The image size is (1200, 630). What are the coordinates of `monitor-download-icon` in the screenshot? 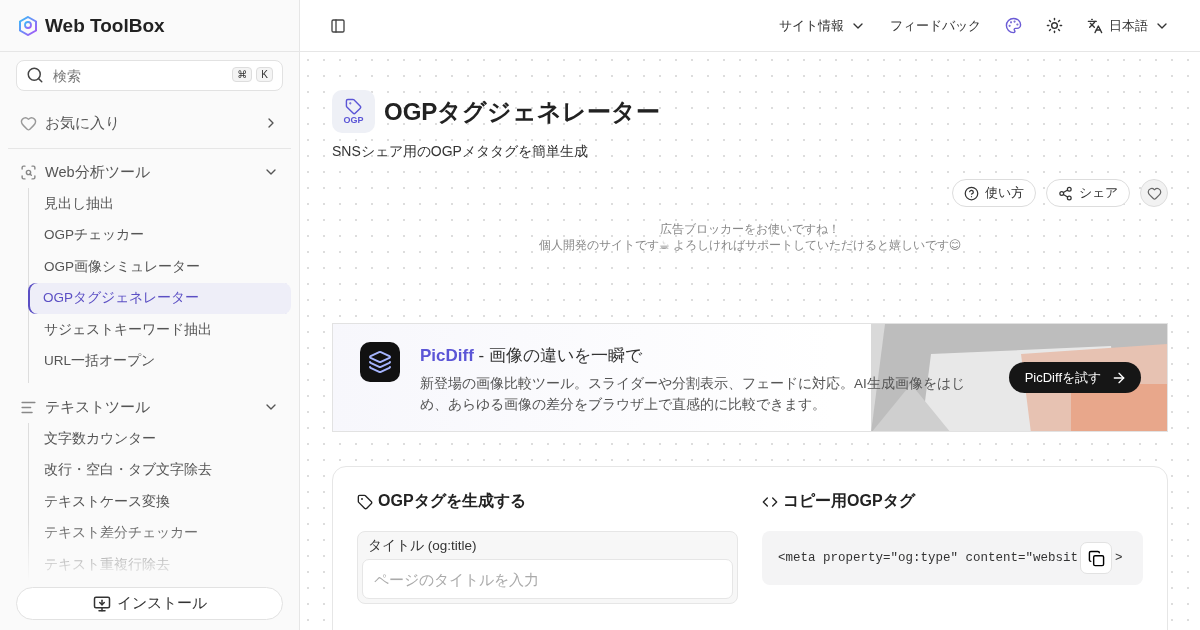 It's located at (101, 603).